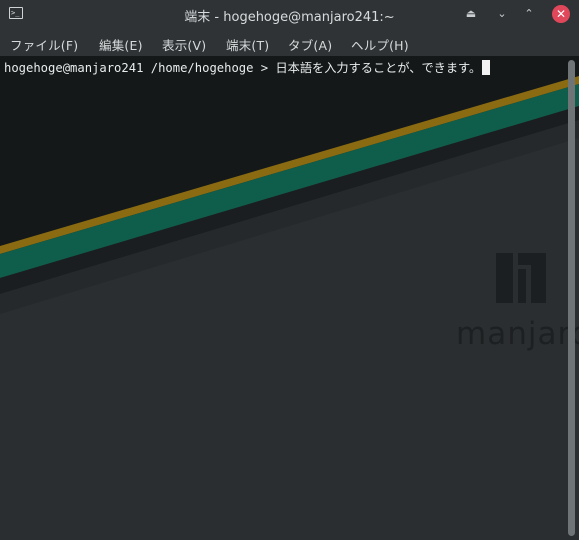 This screenshot has width=579, height=540. What do you see at coordinates (121, 44) in the screenshot?
I see `menu-edit: 編集(E)` at bounding box center [121, 44].